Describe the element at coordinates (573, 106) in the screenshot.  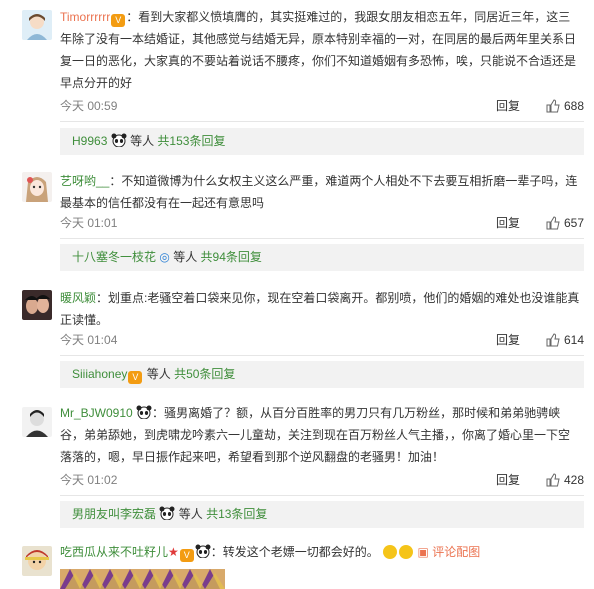
I see `like-count: 688` at that location.